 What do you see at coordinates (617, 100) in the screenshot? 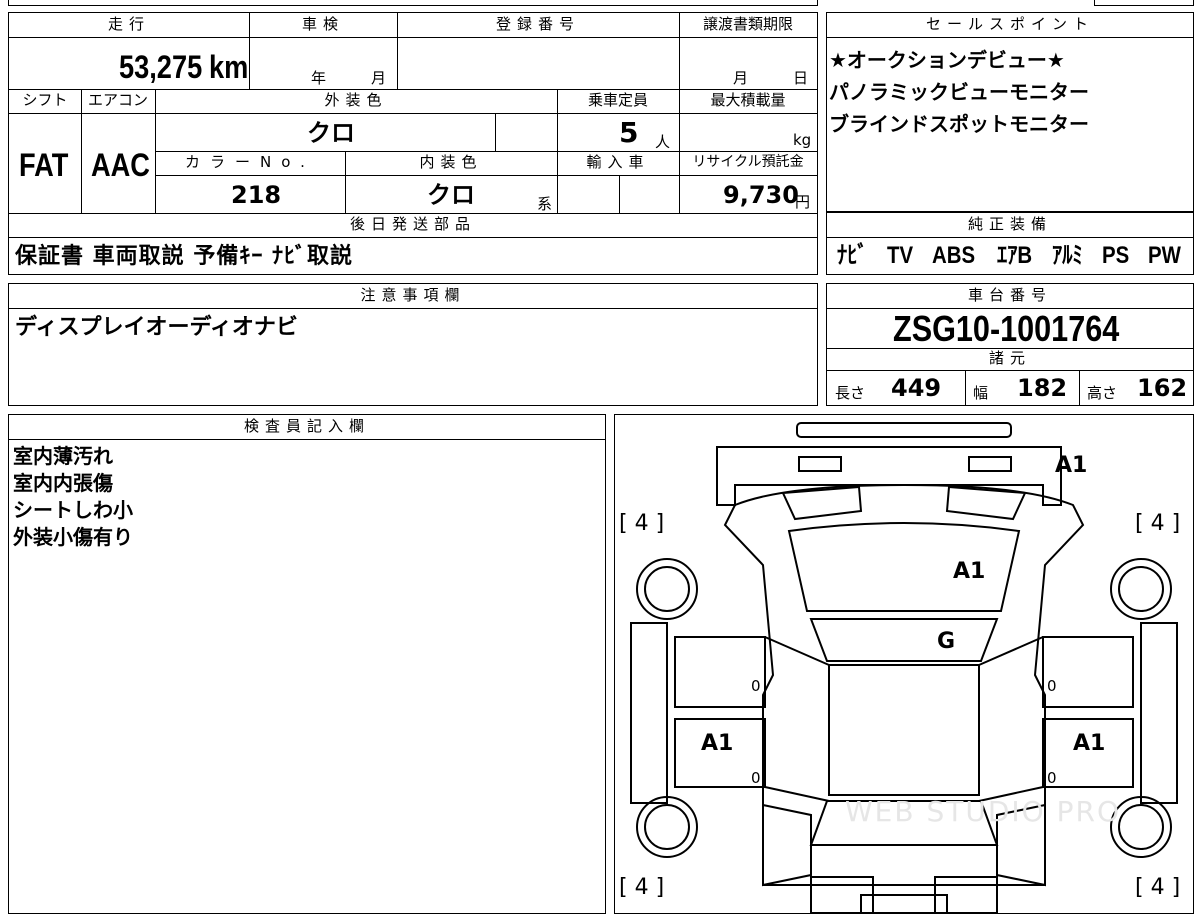
I see `capacity-header: 乗車定員` at bounding box center [617, 100].